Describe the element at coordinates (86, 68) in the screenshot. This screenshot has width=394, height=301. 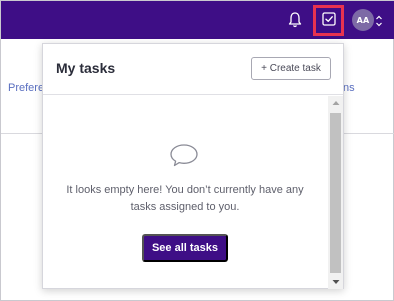
I see `dropdown-title: My tasks` at that location.